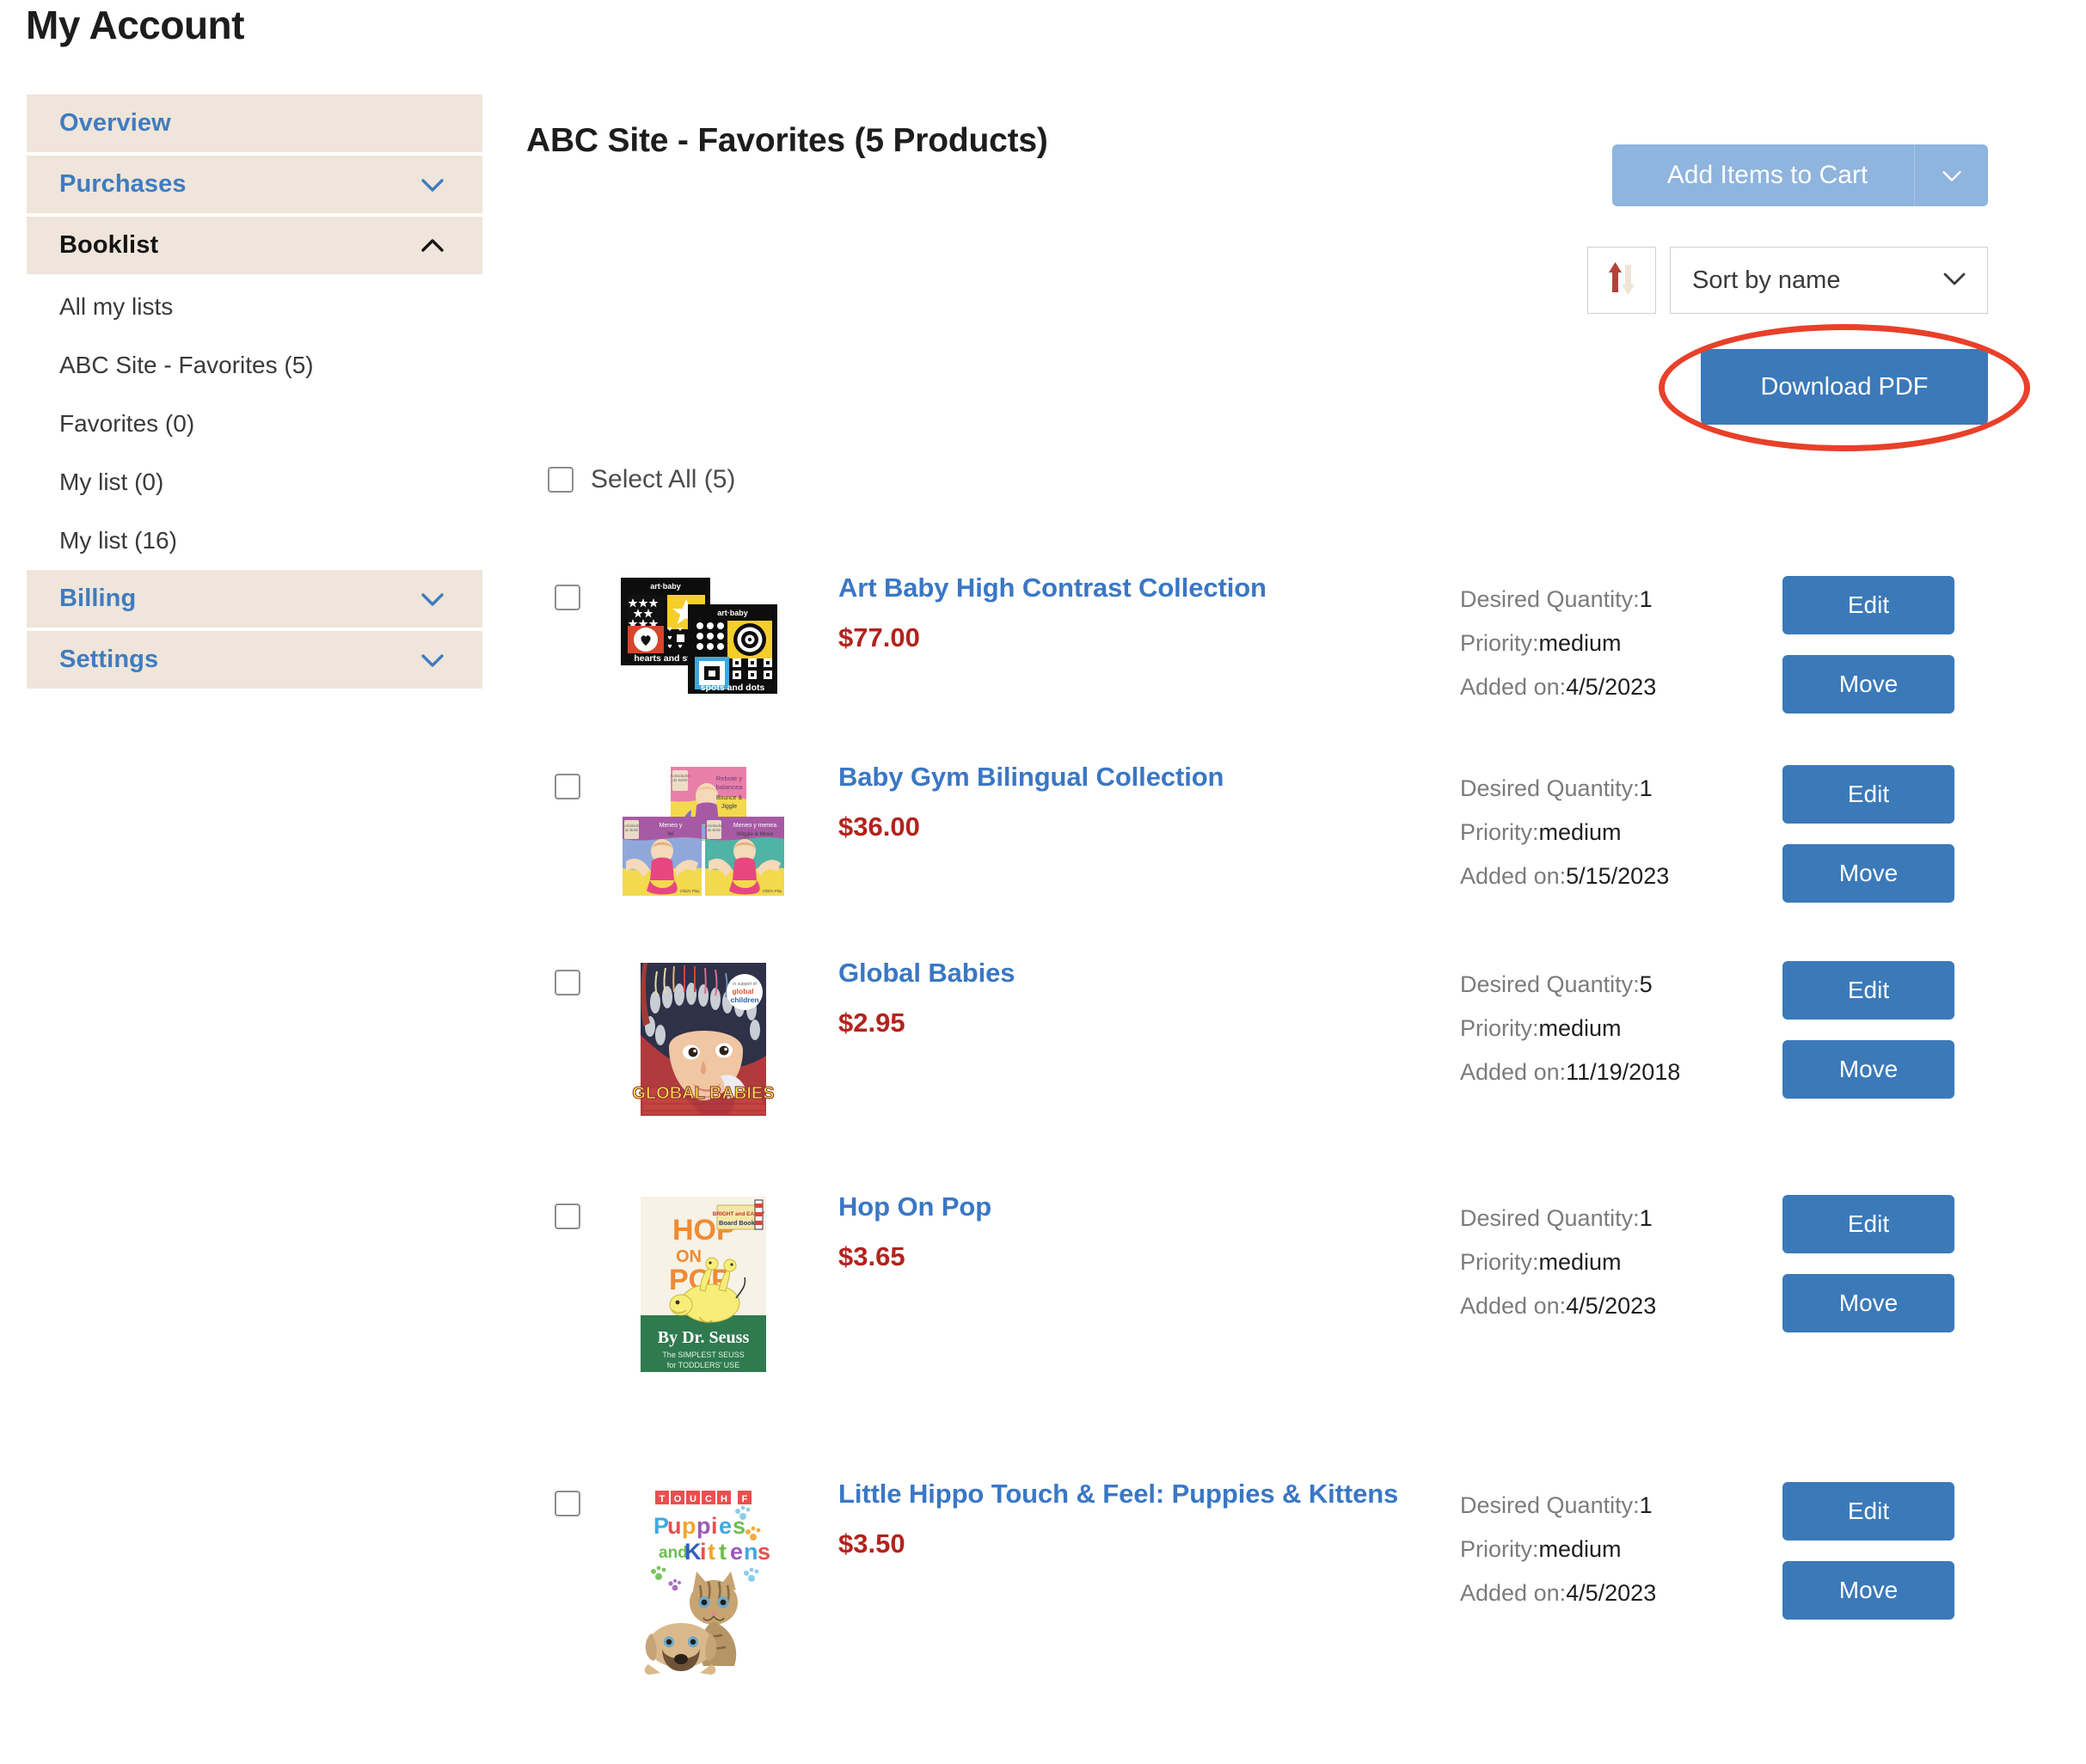 The height and width of the screenshot is (1764, 2086). What do you see at coordinates (751, 1552) in the screenshot?
I see `svg-text: n` at bounding box center [751, 1552].